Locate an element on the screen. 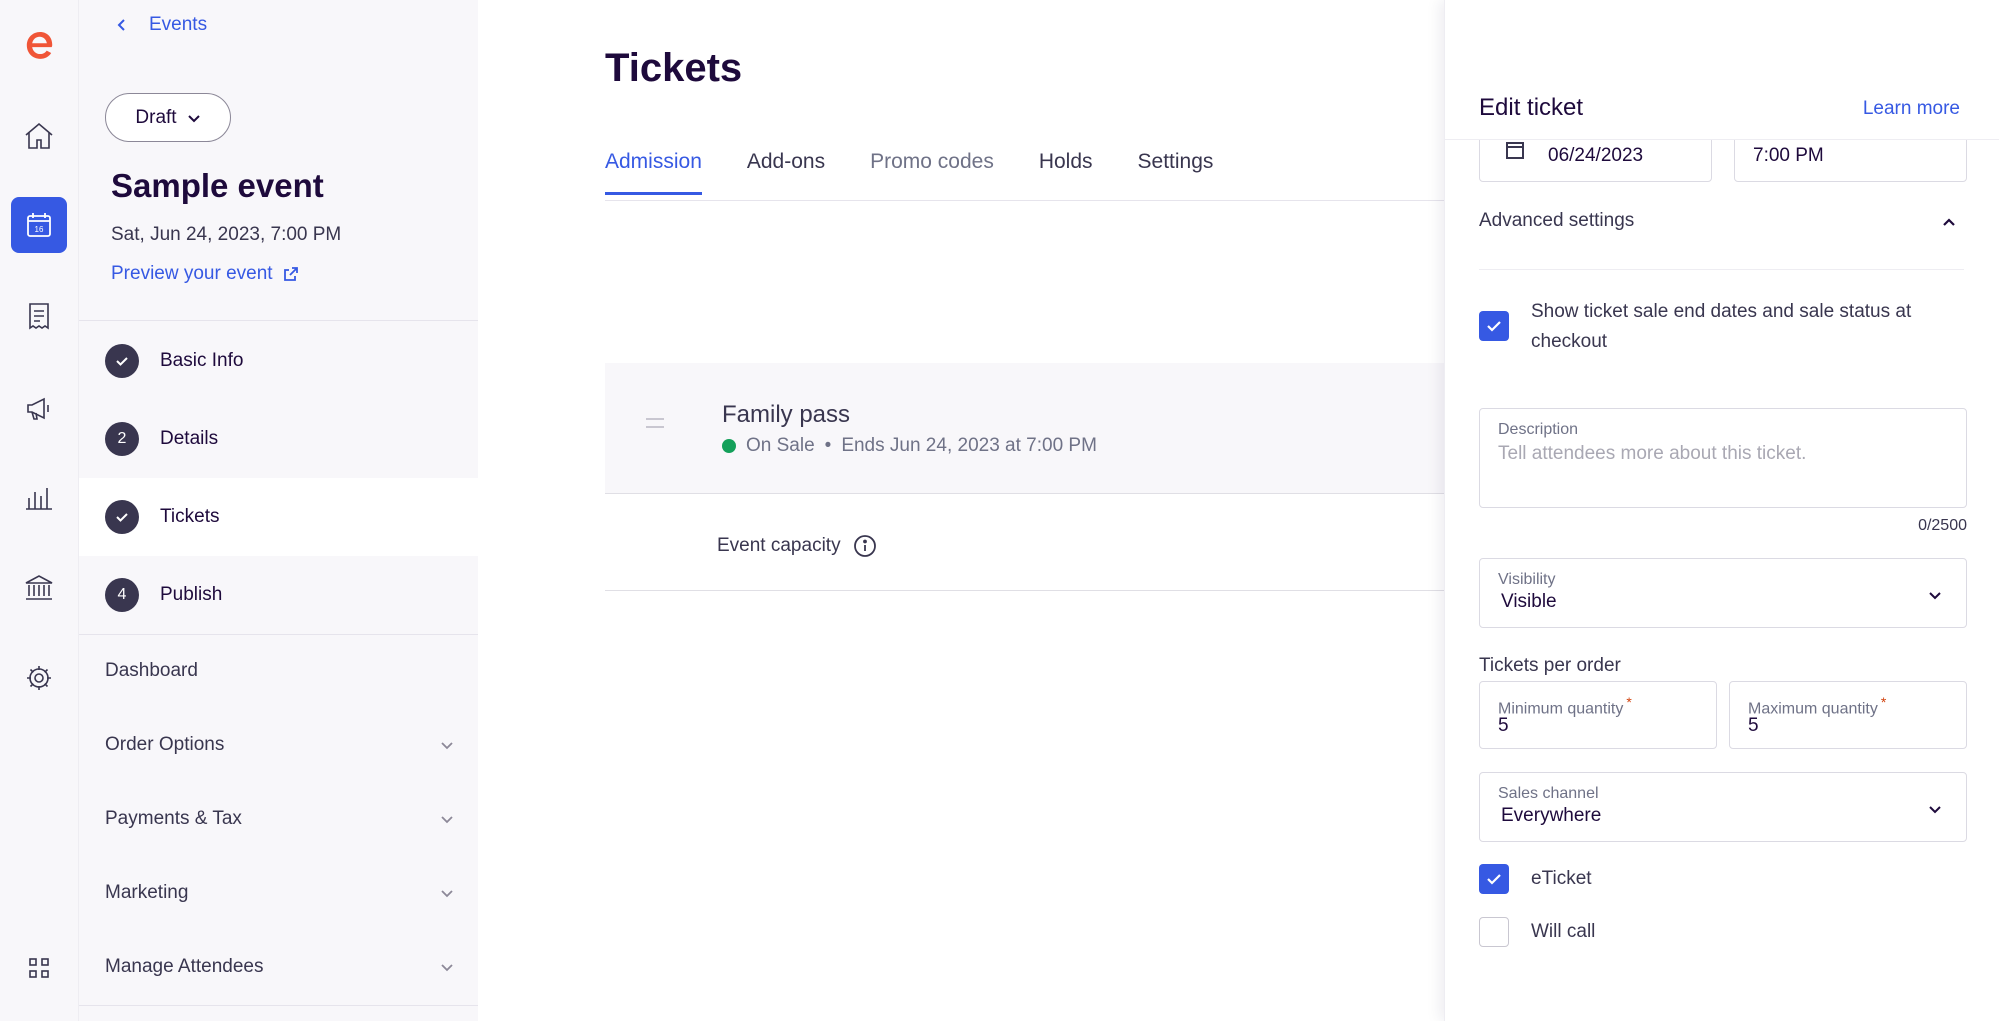 The width and height of the screenshot is (1999, 1021). tab-holds: Holds is located at coordinates (1066, 172).